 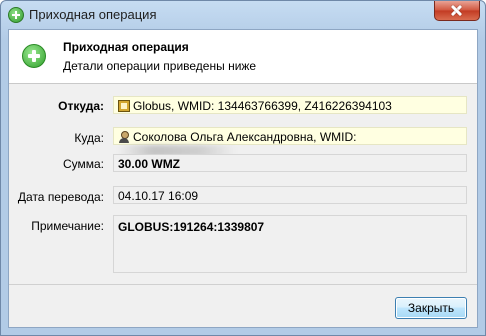 I want to click on to-label: Куда:, so click(x=89, y=138).